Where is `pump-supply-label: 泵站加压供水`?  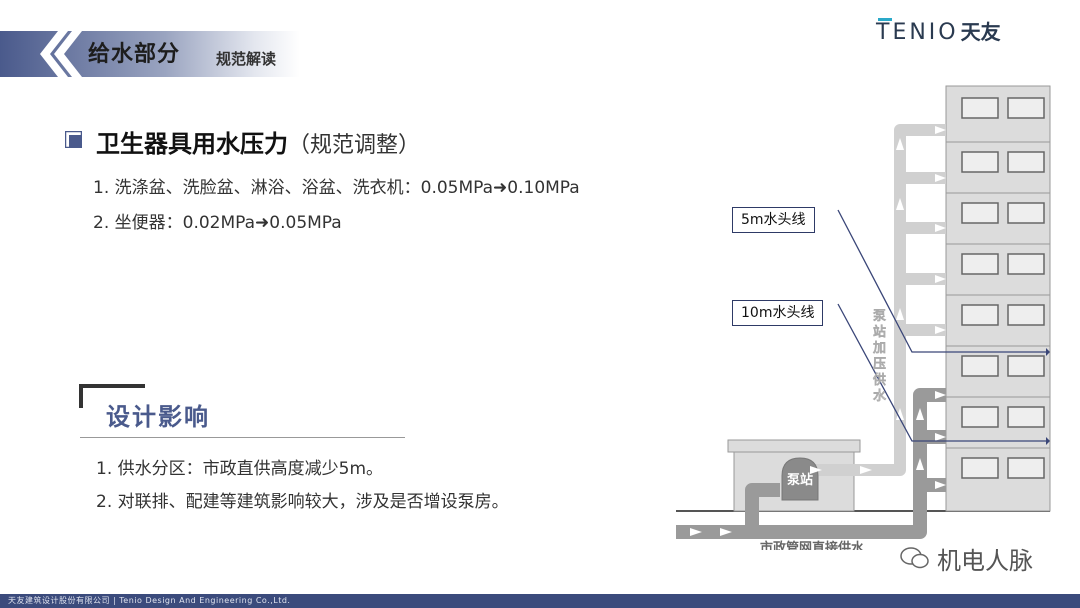 pump-supply-label: 泵站加压供水 is located at coordinates (879, 356).